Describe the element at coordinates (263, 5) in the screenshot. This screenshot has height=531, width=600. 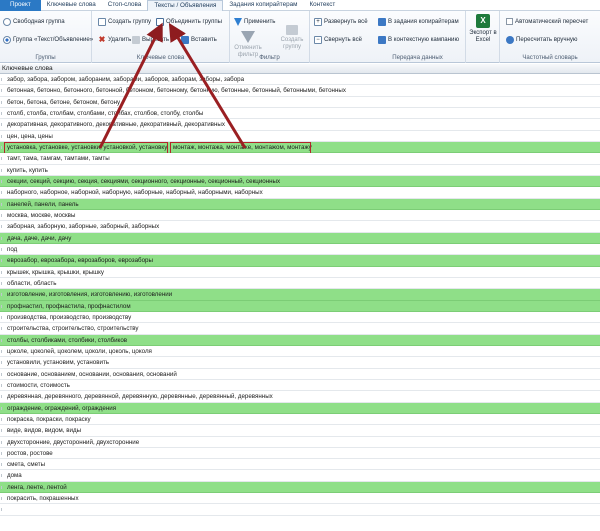
I see `tab-4: Задания копирайтерам` at that location.